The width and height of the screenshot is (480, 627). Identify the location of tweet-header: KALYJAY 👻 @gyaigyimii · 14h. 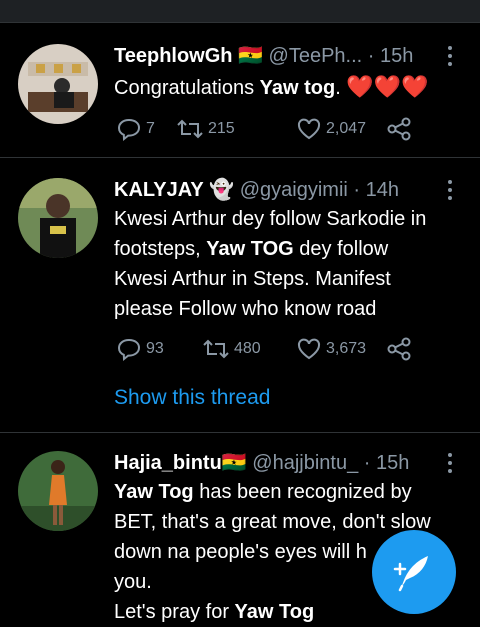
(256, 190).